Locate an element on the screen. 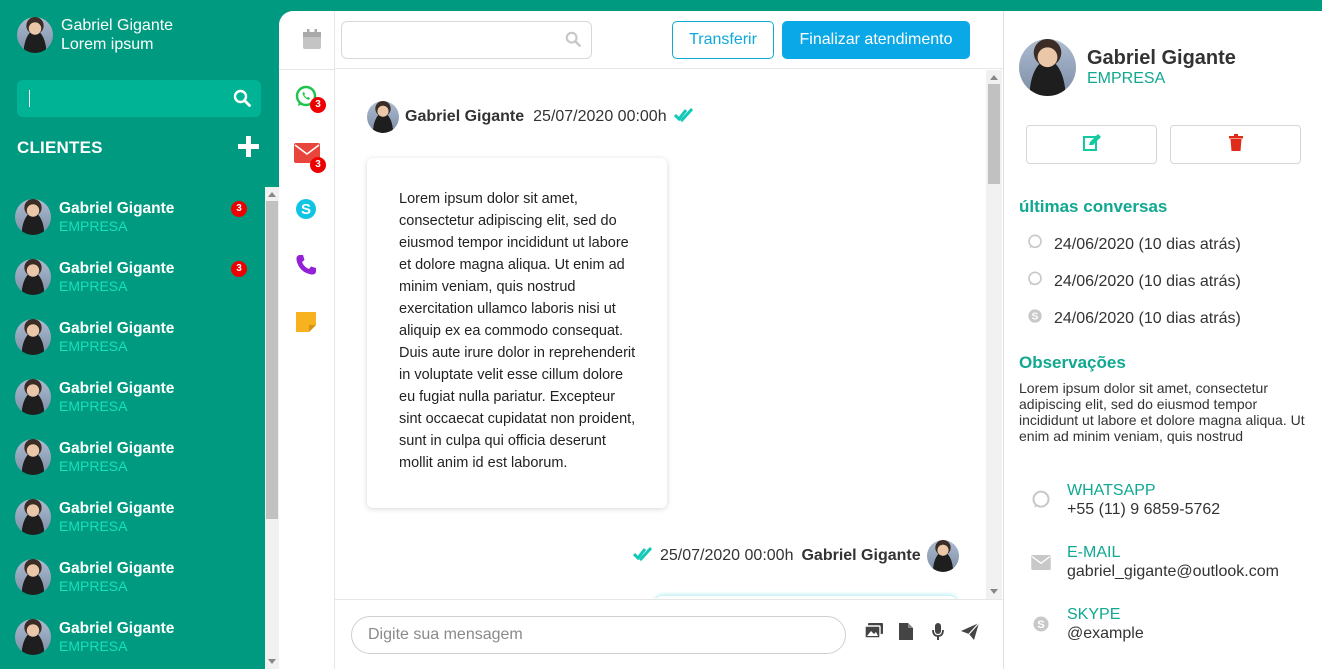  finish-service-button: Finalizar atendimento is located at coordinates (876, 40).